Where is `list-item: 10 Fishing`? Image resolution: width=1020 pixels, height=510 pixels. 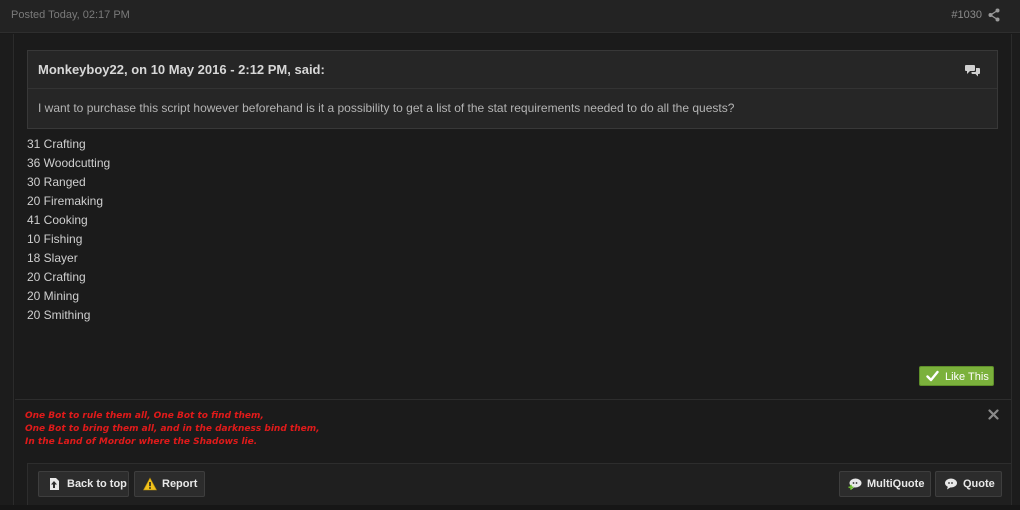
list-item: 10 Fishing is located at coordinates (55, 239).